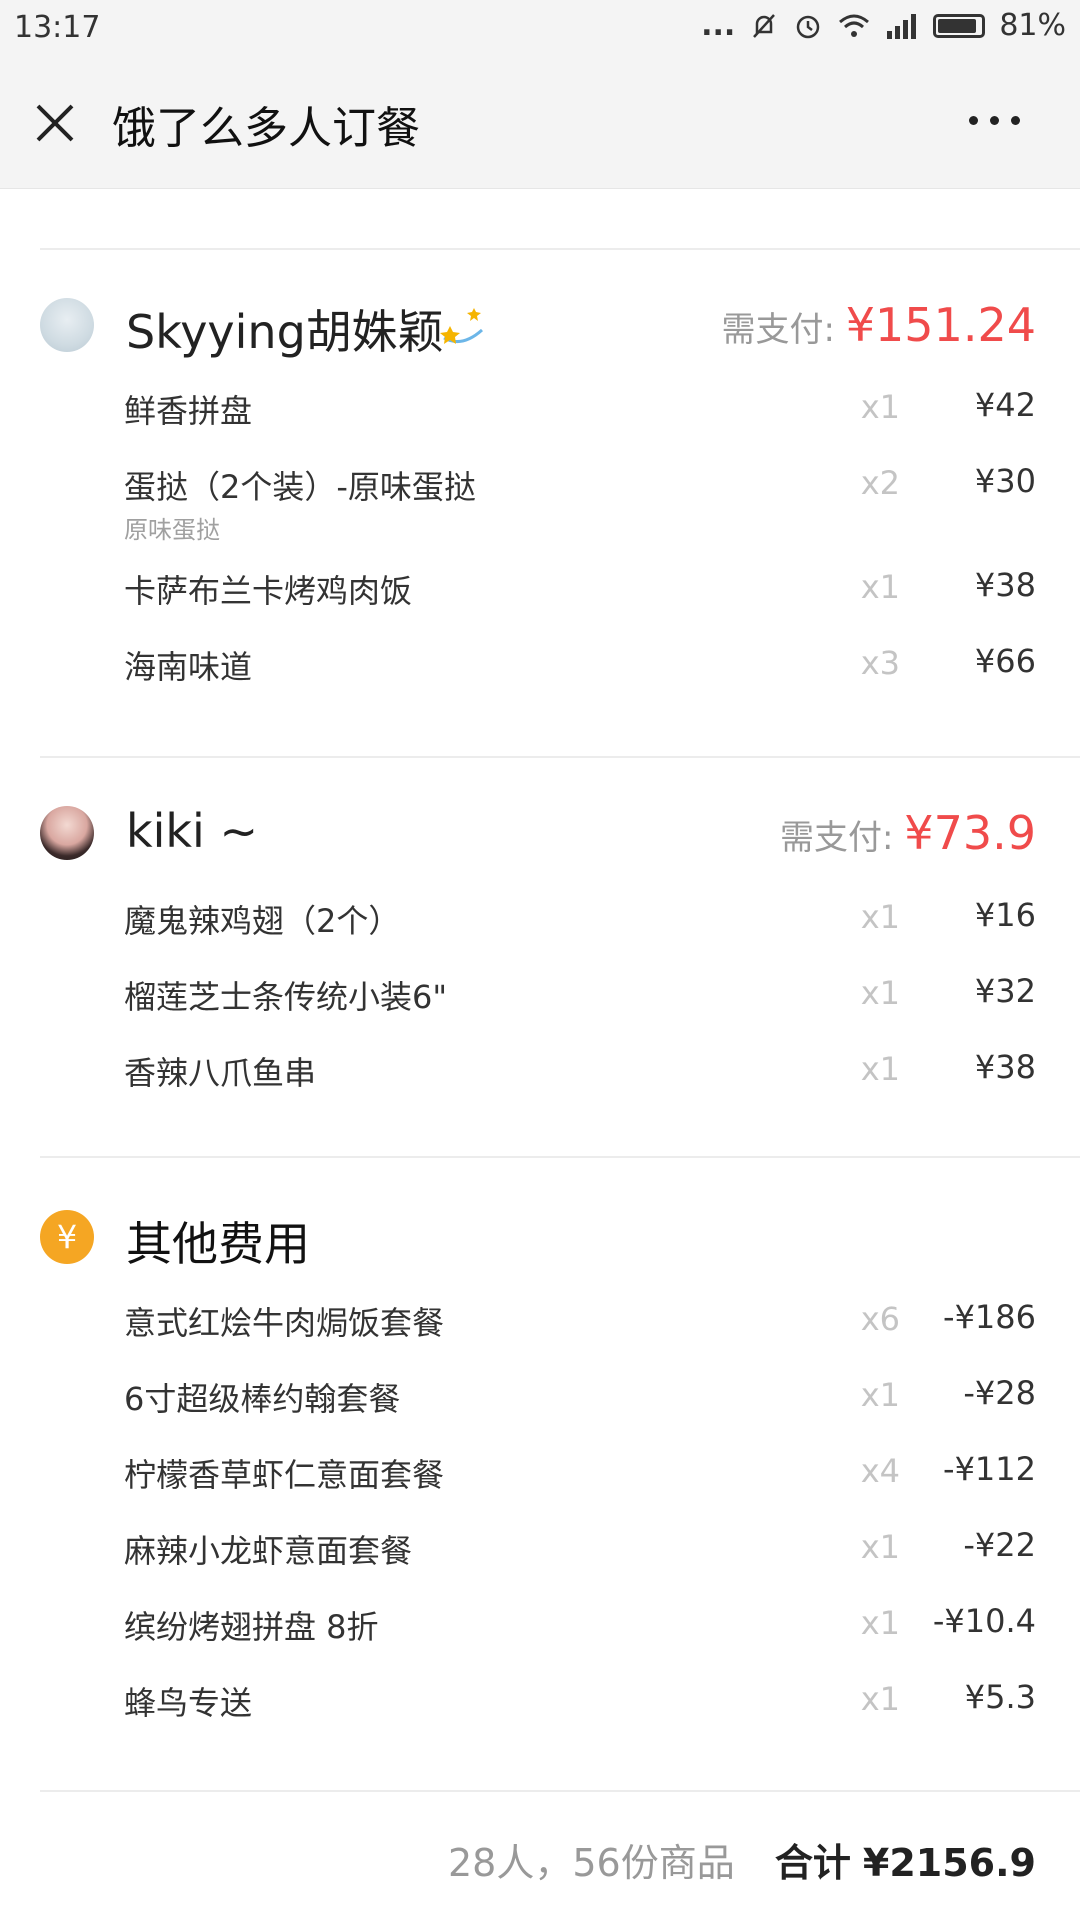 The width and height of the screenshot is (1080, 1920). Describe the element at coordinates (538, 327) in the screenshot. I see `user-header-skyying: Skyying胡姝颖 需支付: ¥151.24` at that location.